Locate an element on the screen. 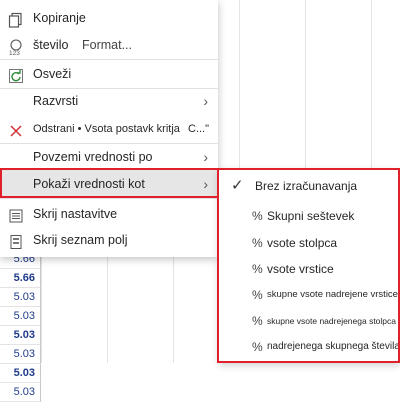 The height and width of the screenshot is (402, 400). menu-item-hide-field-list: Skrij seznam polj is located at coordinates (109, 240).